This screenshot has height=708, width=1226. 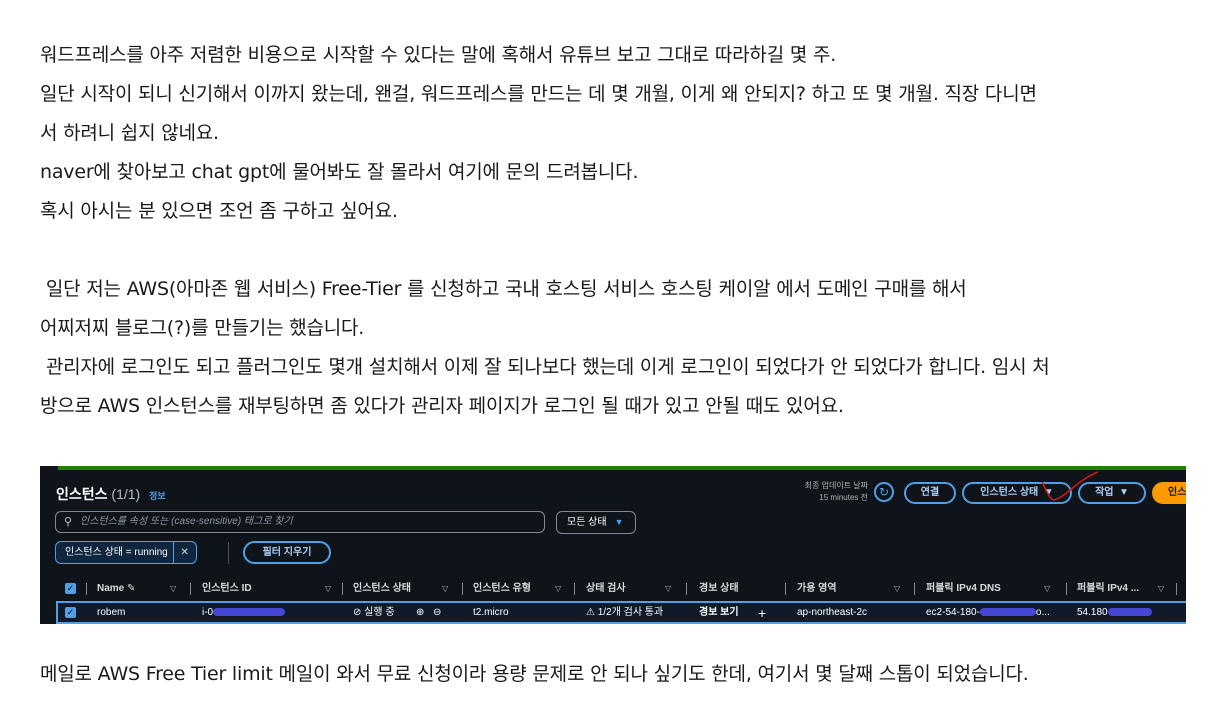 I want to click on text-line: 어찌저찌 블로그(?)를 만들기는 했습니다., so click(x=202, y=328).